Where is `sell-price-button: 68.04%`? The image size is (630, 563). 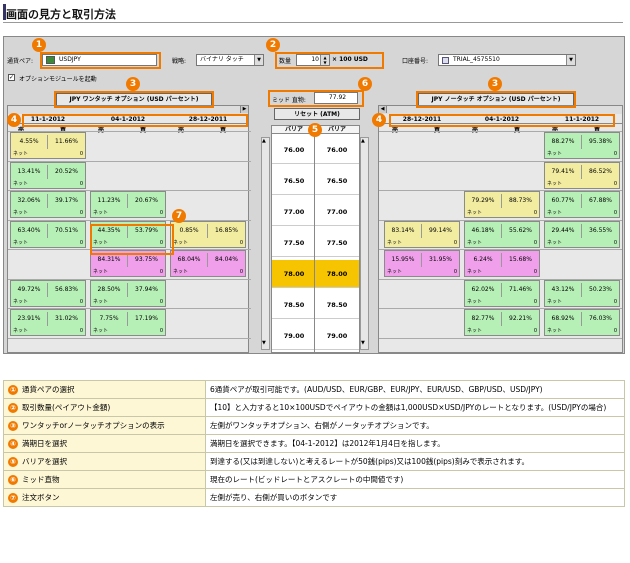 sell-price-button: 68.04% is located at coordinates (189, 260).